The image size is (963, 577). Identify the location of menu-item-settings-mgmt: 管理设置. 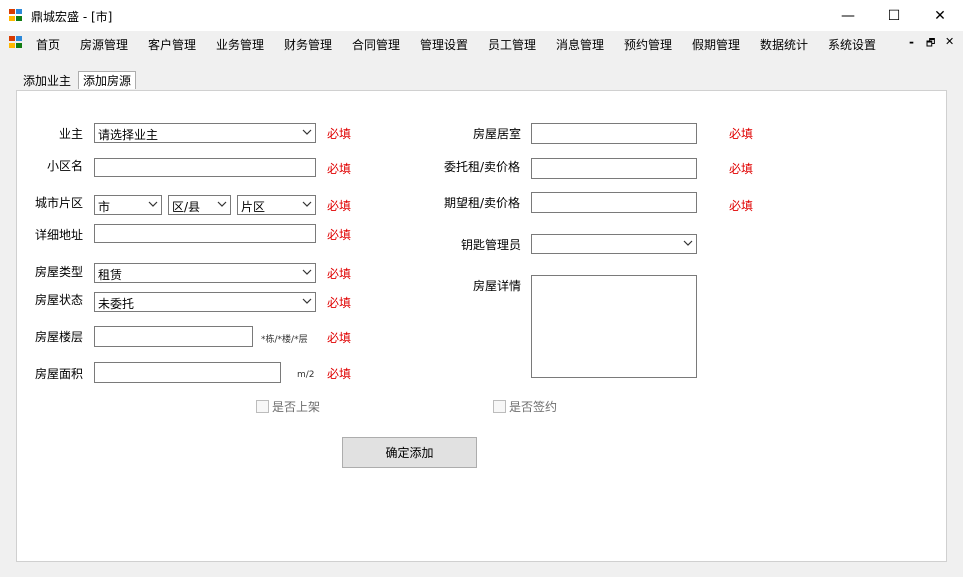
(444, 44).